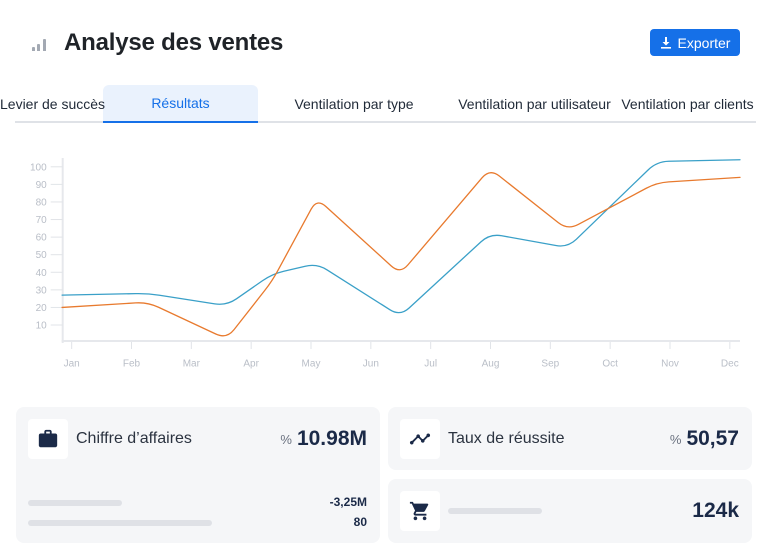 The width and height of the screenshot is (769, 554). I want to click on kpi-value-group: % 50,57, so click(704, 439).